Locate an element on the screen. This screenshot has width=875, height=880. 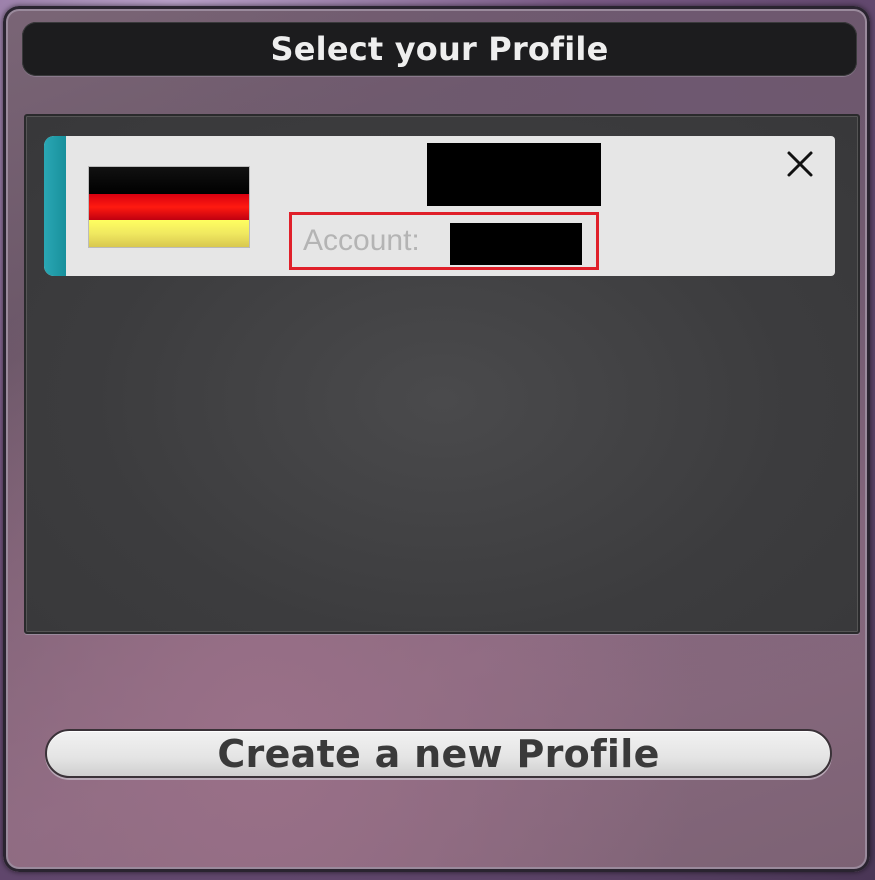
create-profile-label: Create a new Profile is located at coordinates (438, 753).